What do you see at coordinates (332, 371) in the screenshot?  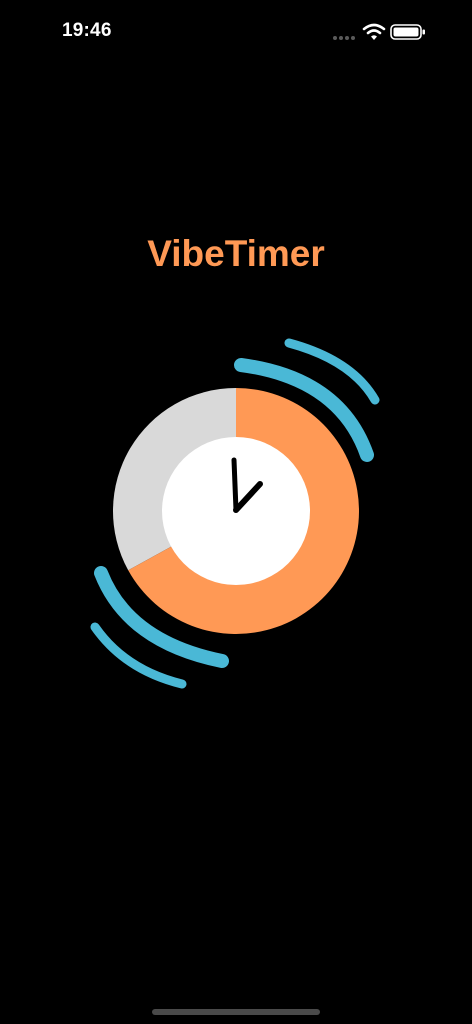 I see `vibration-wave-top-outer` at bounding box center [332, 371].